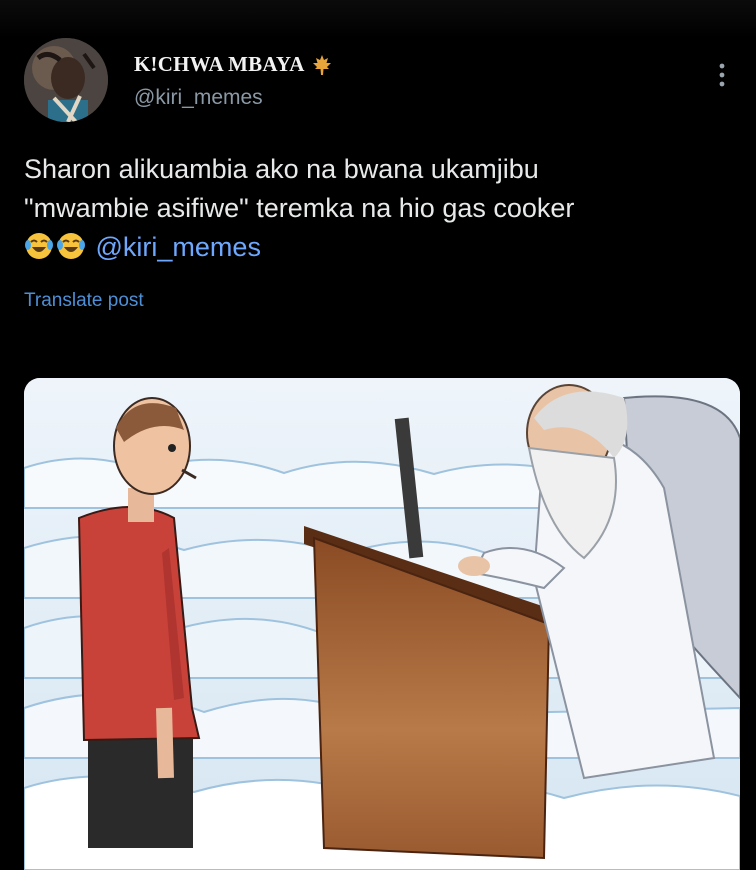  Describe the element at coordinates (84, 301) in the screenshot. I see `translate-post-link: Translate post` at that location.